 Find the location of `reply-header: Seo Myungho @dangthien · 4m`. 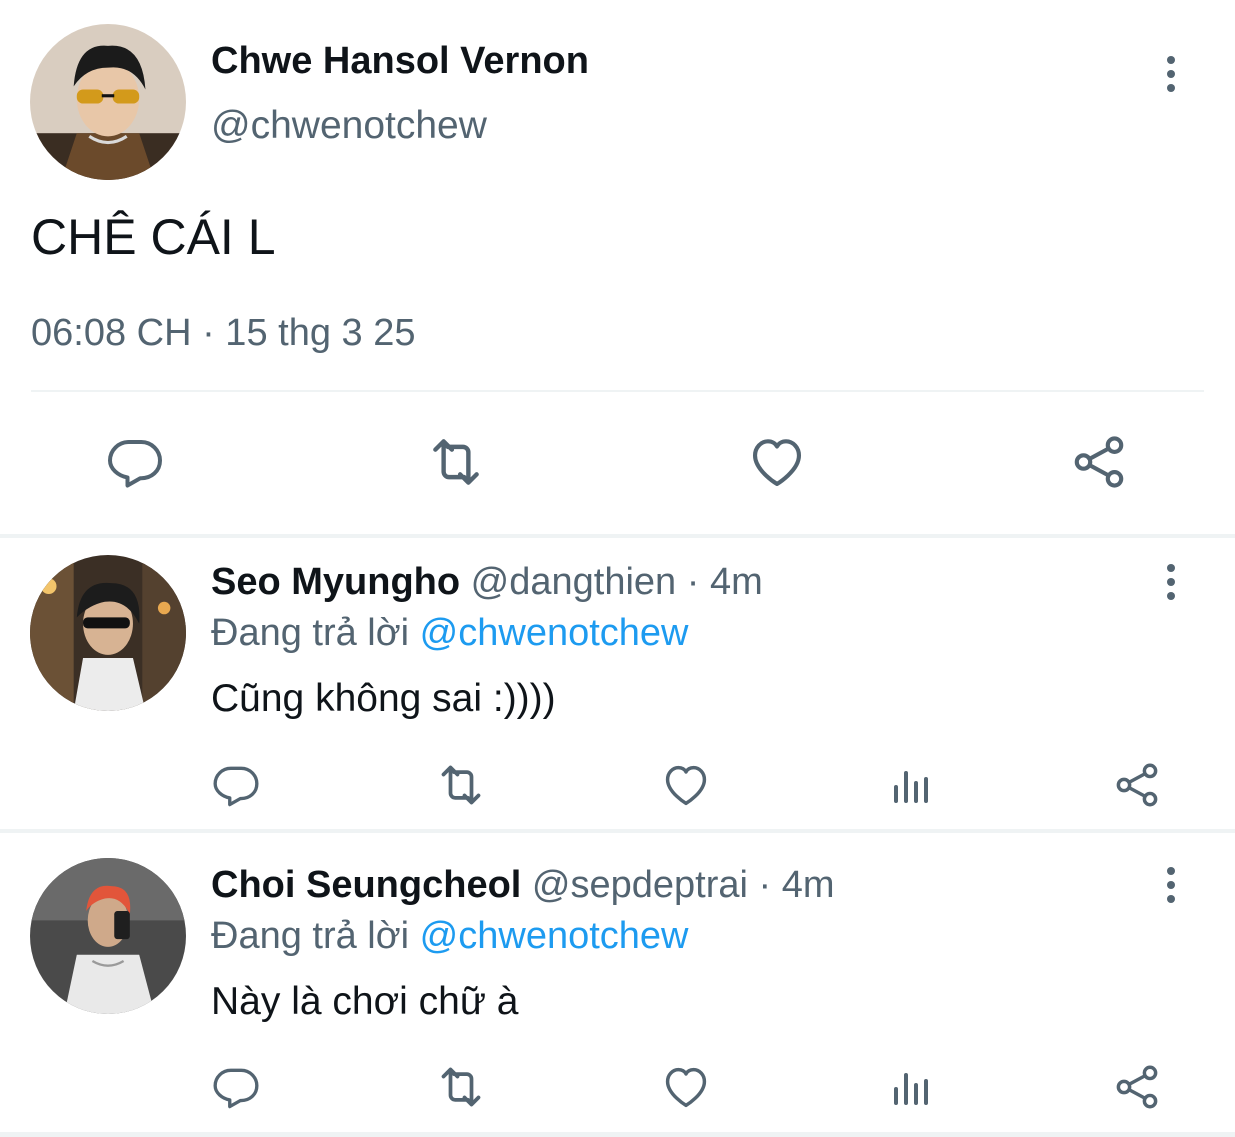

reply-header: Seo Myungho @dangthien · 4m is located at coordinates (487, 582).